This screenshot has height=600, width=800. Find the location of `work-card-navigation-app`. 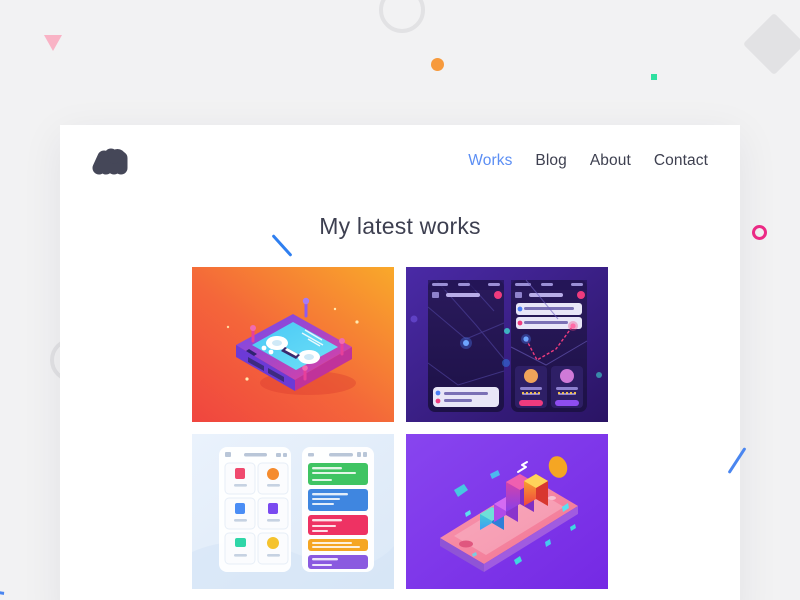

work-card-navigation-app is located at coordinates (507, 344).